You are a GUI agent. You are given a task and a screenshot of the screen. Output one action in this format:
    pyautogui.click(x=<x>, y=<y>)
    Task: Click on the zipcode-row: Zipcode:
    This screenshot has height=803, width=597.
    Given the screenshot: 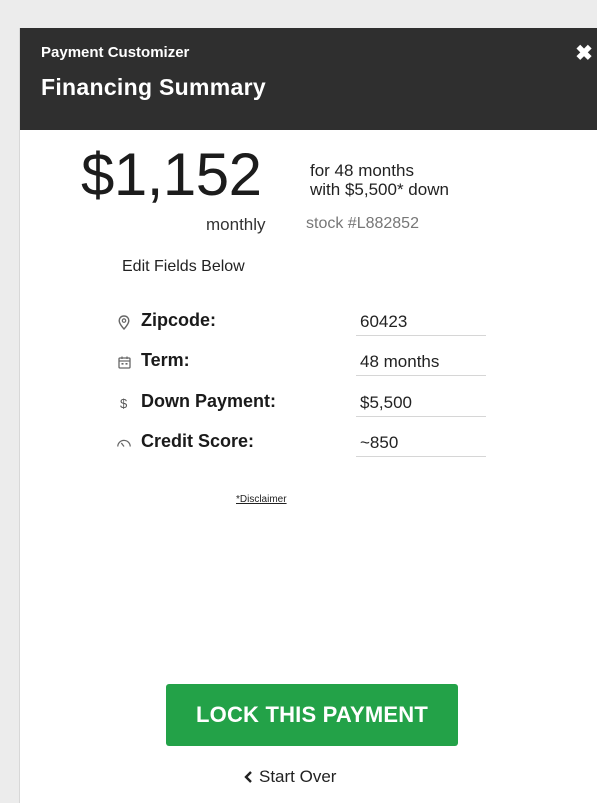 What is the action you would take?
    pyautogui.click(x=302, y=325)
    